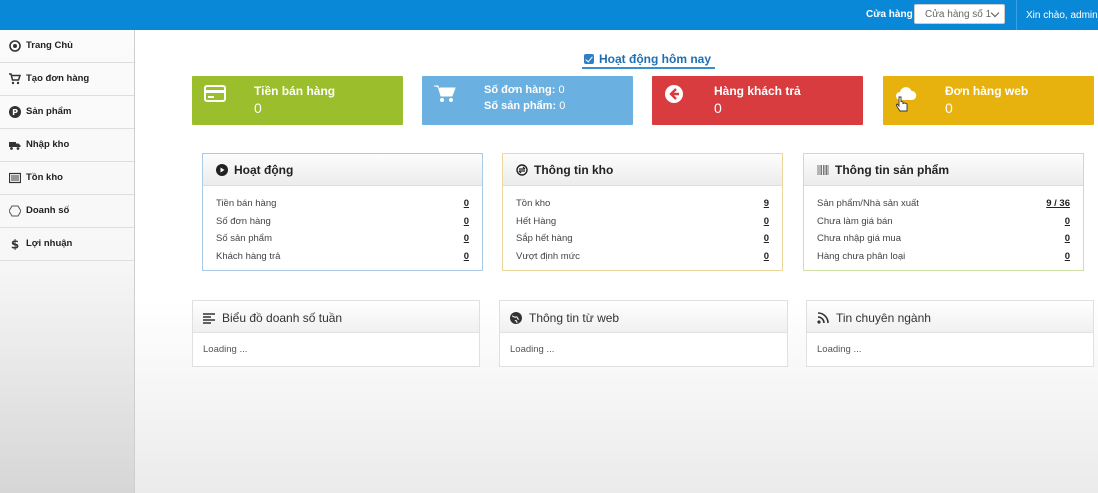 The image size is (1098, 493). Describe the element at coordinates (868, 203) in the screenshot. I see `row-label: Sản phẩm/Nhà sản xuất` at that location.